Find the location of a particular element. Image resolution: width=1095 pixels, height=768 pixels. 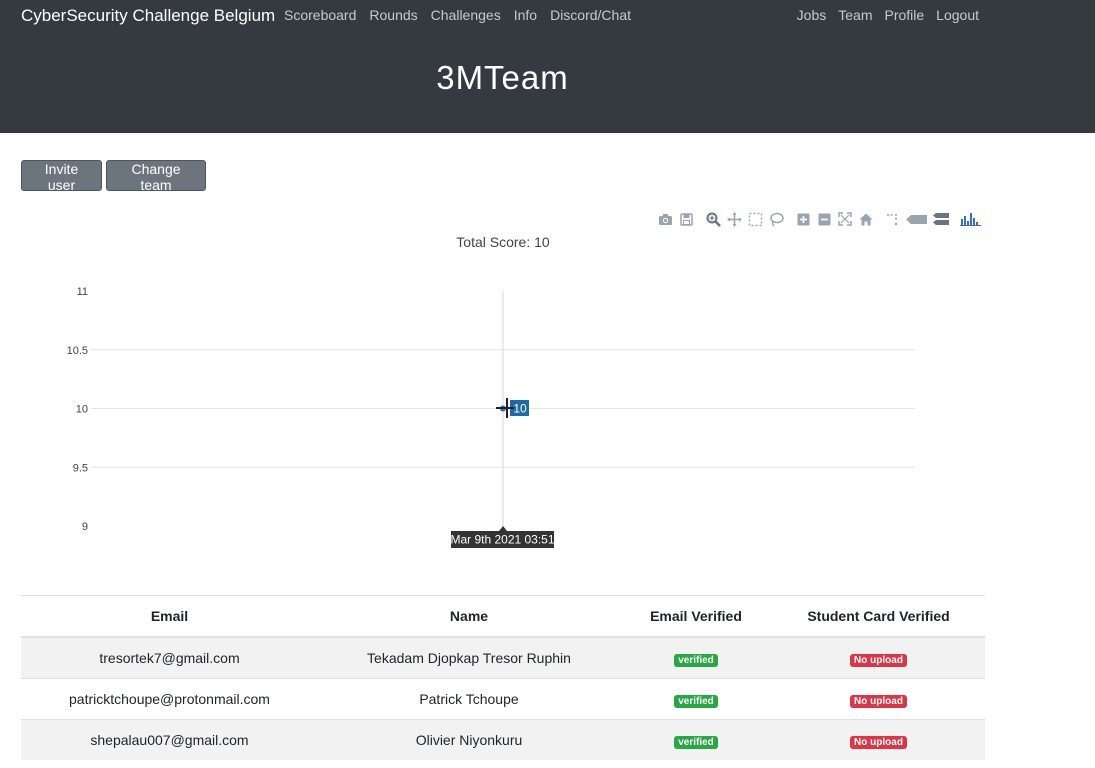

change-team-button: Change team is located at coordinates (156, 176).